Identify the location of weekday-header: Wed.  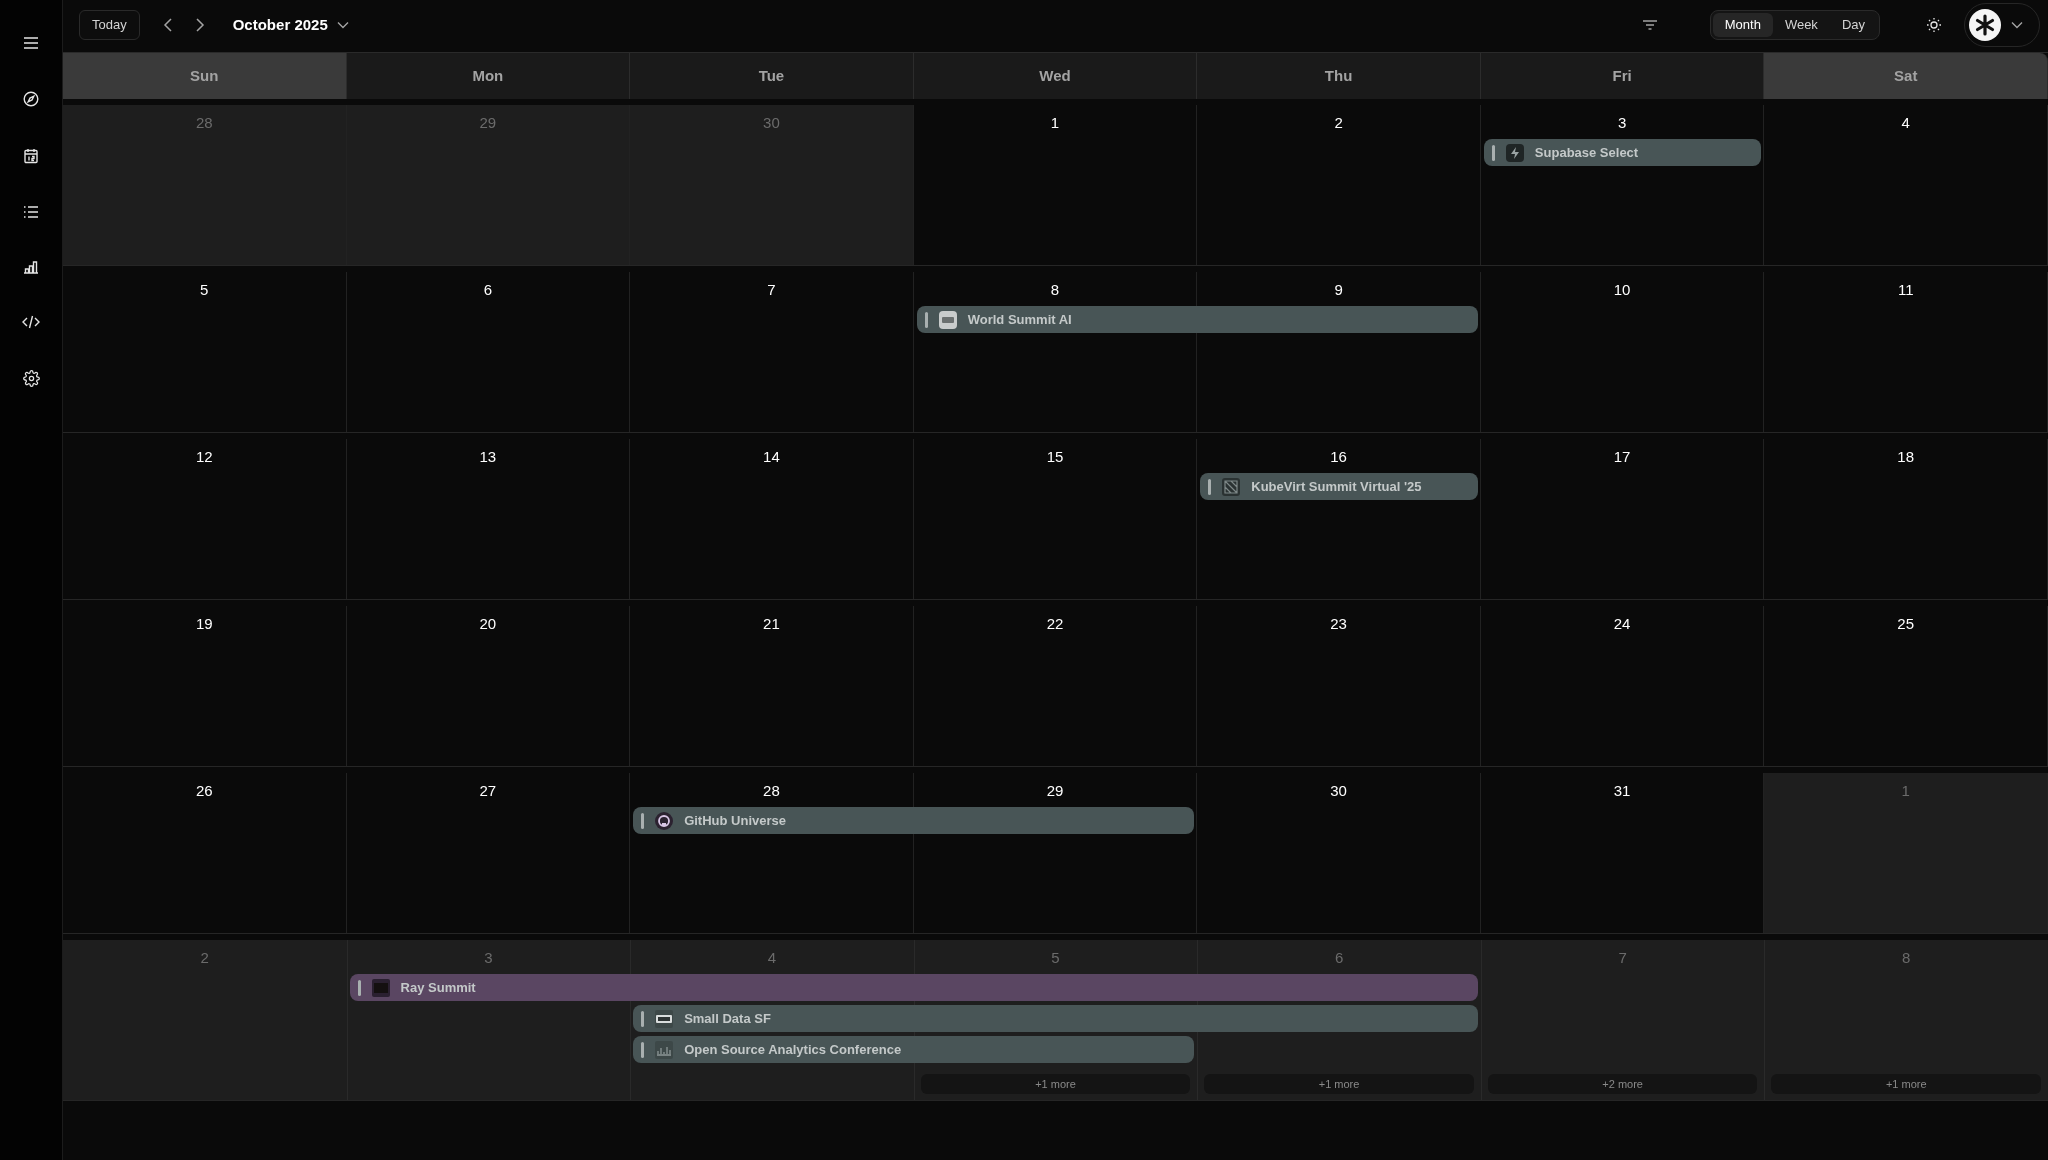
(1055, 76).